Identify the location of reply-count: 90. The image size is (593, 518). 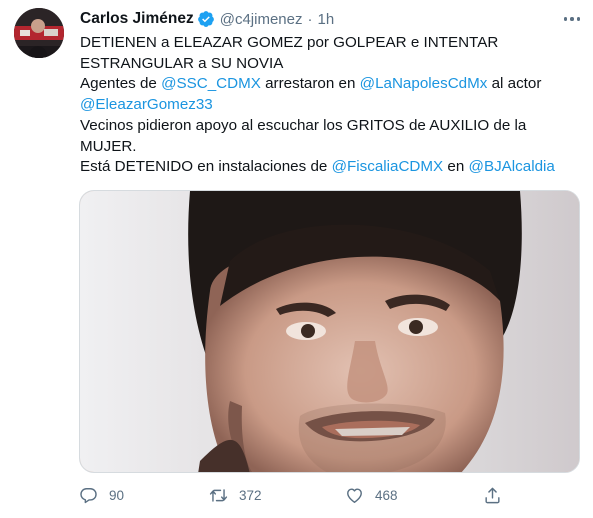
(117, 495).